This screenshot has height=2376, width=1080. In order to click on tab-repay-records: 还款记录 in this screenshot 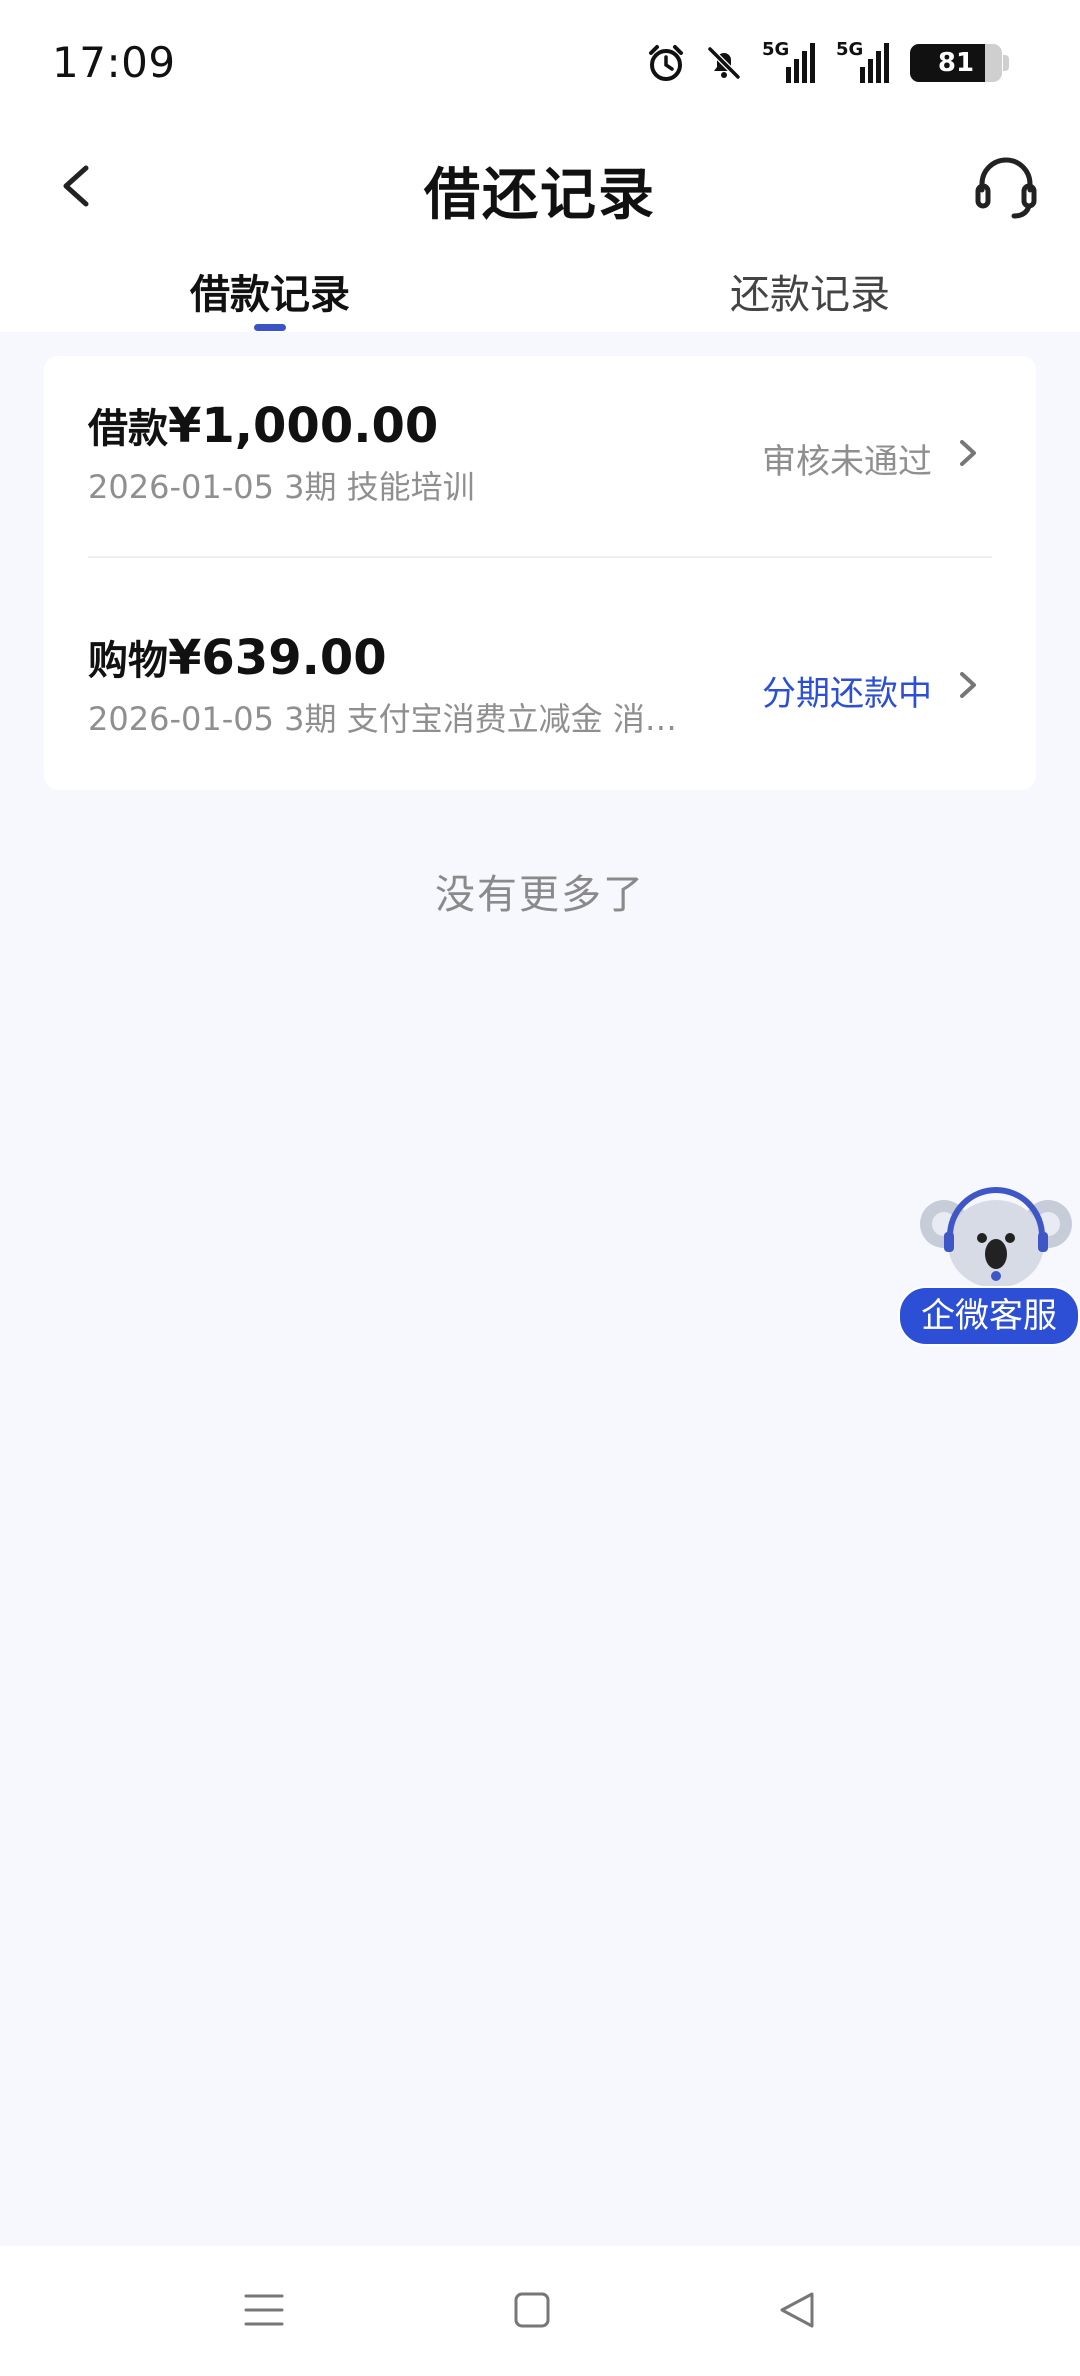, I will do `click(810, 291)`.